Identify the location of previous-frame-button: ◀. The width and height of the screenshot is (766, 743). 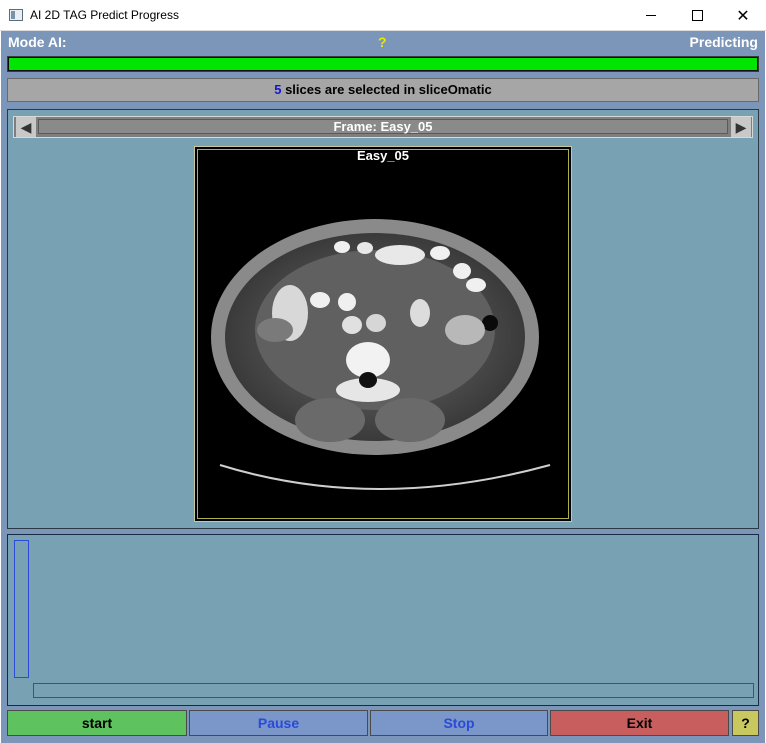
(26, 127).